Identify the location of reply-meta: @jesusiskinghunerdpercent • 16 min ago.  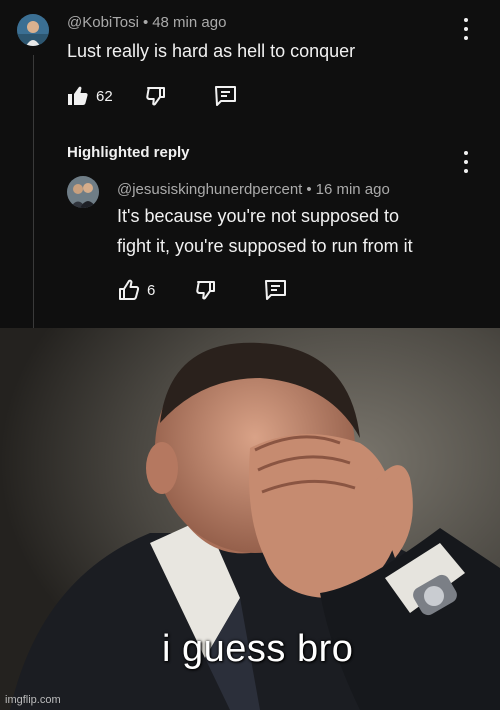
(253, 189).